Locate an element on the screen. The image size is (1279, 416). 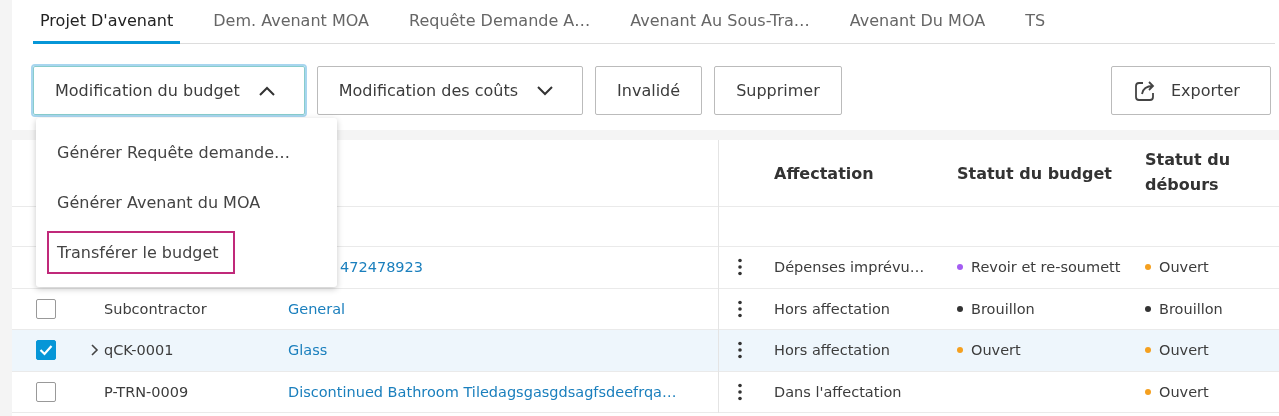
link: 472478923 is located at coordinates (382, 267).